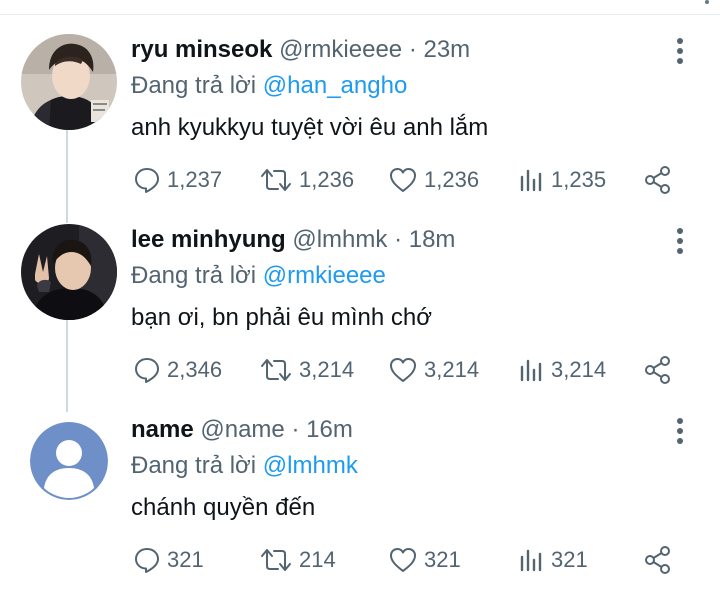 The width and height of the screenshot is (720, 604). What do you see at coordinates (310, 127) in the screenshot?
I see `tweet-text: anh kyukkyu tuyệt vời êu anh lắm` at bounding box center [310, 127].